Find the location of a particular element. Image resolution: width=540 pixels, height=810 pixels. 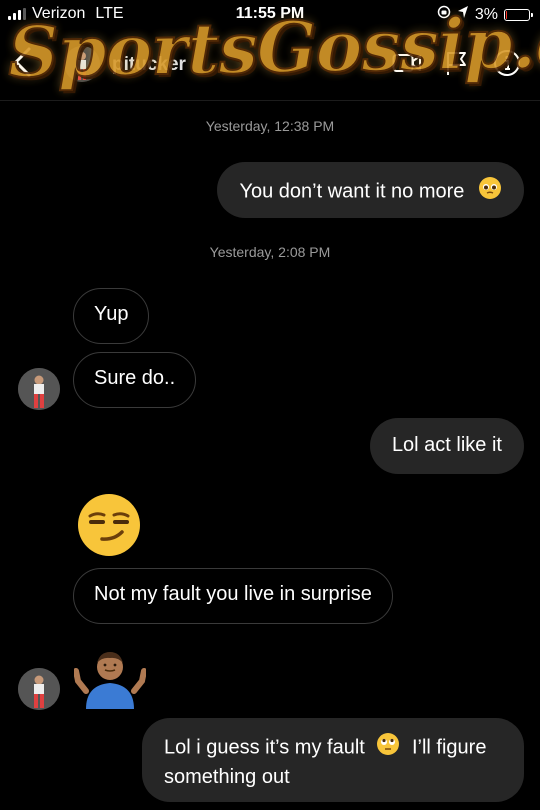

message-text: I’ll figure is located at coordinates (449, 747).